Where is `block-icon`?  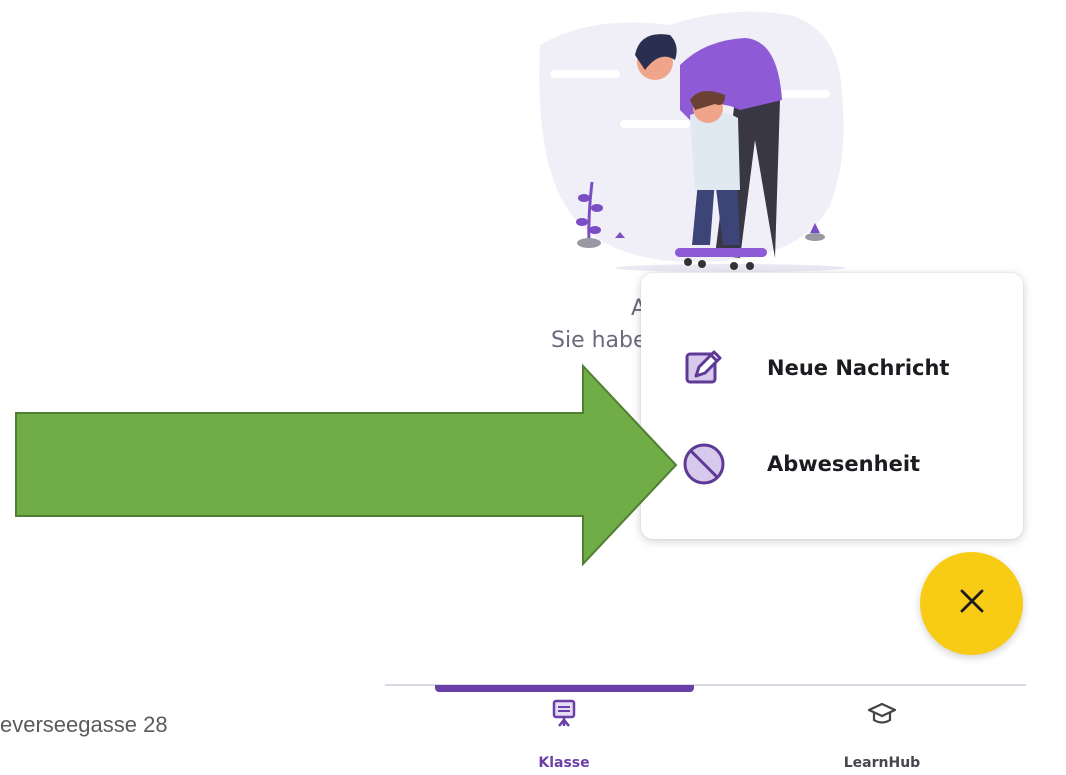 block-icon is located at coordinates (704, 464).